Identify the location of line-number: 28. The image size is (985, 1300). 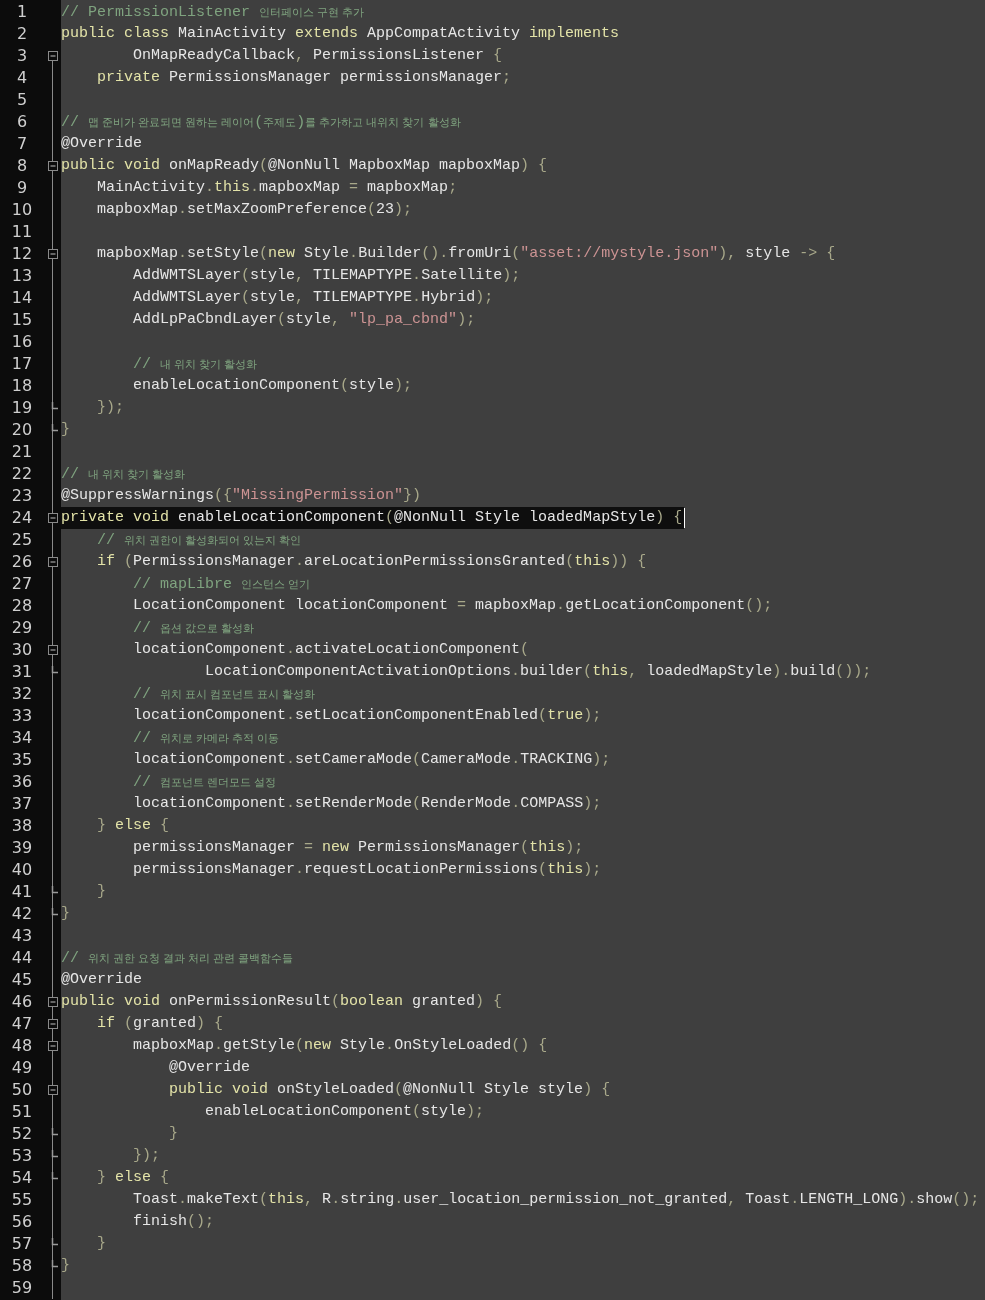
(22, 606).